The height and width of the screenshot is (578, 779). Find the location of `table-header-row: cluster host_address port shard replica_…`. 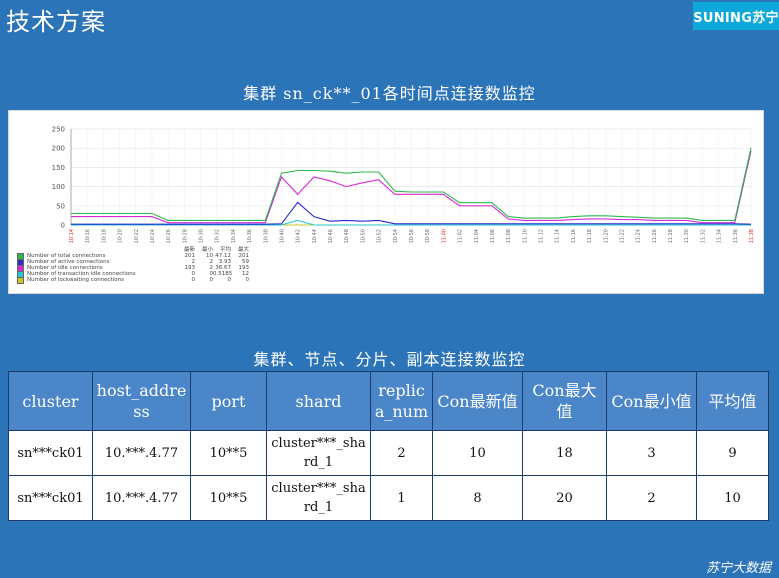

table-header-row: cluster host_address port shard replica_… is located at coordinates (388, 401).